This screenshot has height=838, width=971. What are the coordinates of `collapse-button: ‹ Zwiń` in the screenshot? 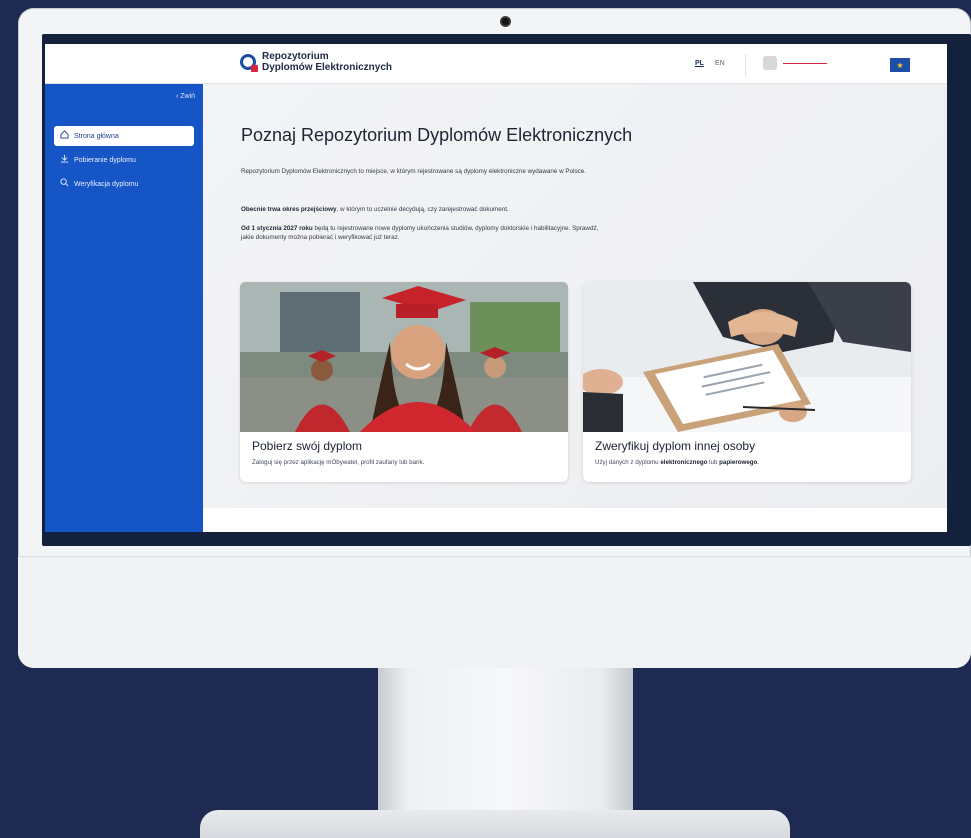 It's located at (185, 96).